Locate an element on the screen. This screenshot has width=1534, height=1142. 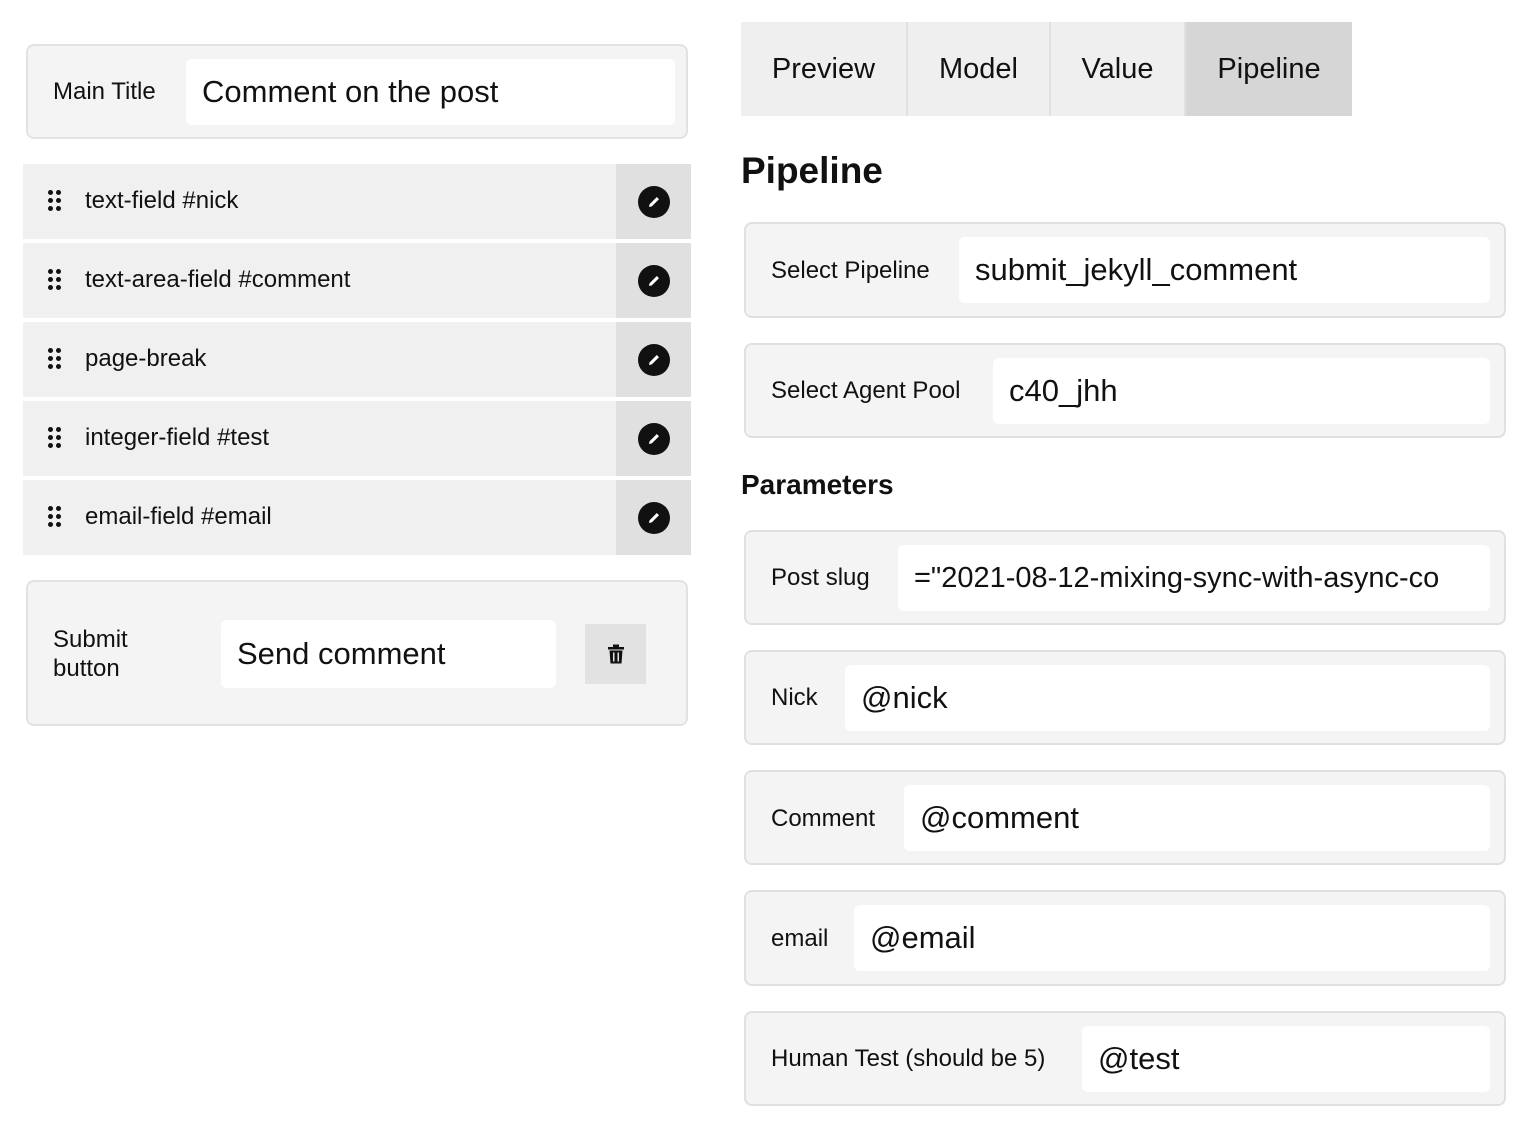
submit-button-card: Submit button Send comment is located at coordinates (357, 653).